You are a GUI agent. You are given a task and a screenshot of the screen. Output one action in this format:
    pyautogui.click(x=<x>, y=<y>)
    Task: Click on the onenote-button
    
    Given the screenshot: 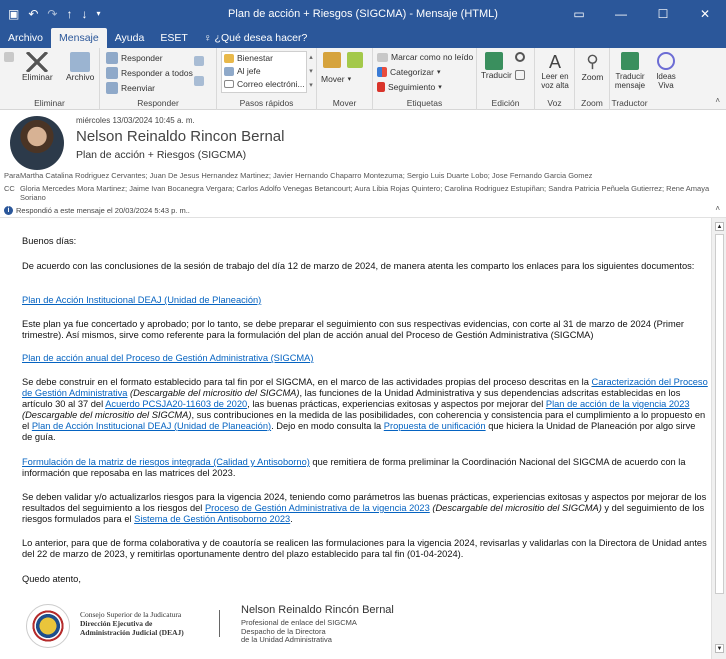 What is the action you would take?
    pyautogui.click(x=355, y=61)
    